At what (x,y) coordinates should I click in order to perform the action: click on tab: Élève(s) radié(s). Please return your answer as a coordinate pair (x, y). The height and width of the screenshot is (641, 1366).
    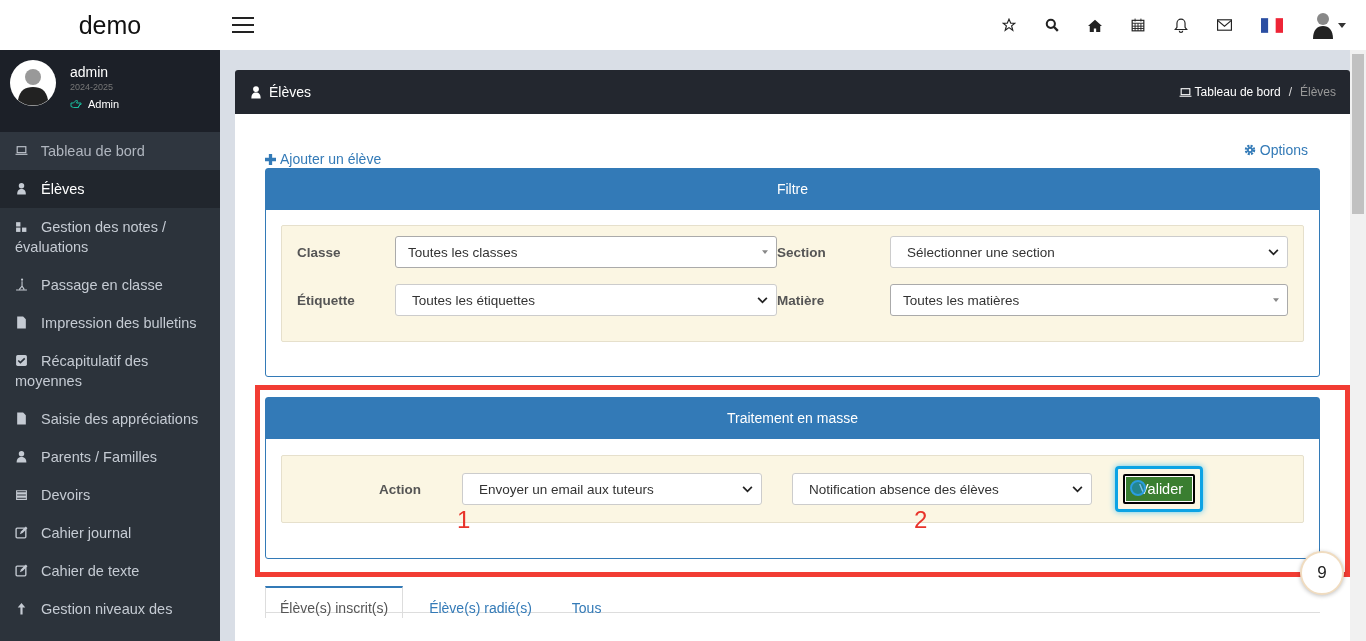
    Looking at the image, I should click on (480, 603).